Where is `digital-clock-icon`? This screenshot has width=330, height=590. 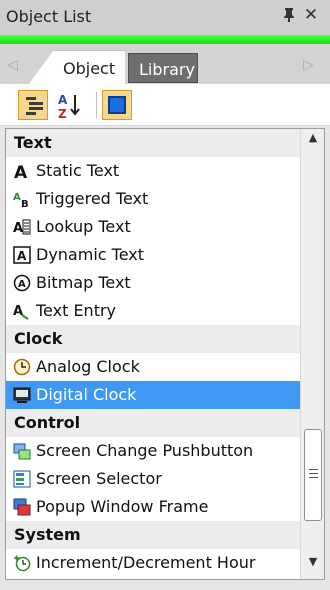 digital-clock-icon is located at coordinates (22, 395).